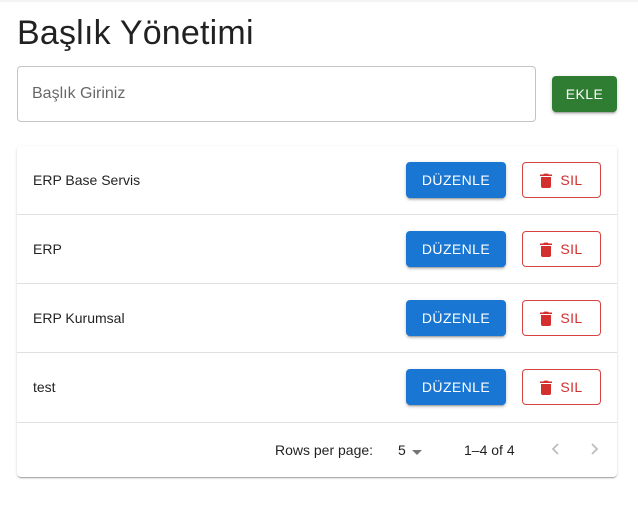 The height and width of the screenshot is (505, 638). Describe the element at coordinates (410, 450) in the screenshot. I see `rows-per-page-select: 5` at that location.